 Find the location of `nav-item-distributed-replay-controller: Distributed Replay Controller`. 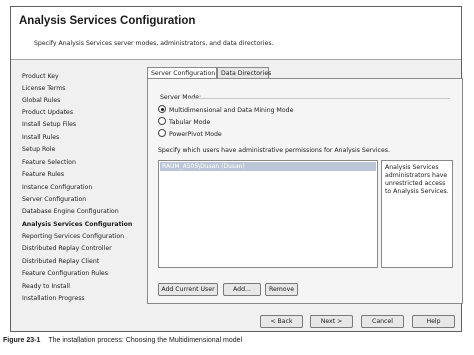

nav-item-distributed-replay-controller: Distributed Replay Controller is located at coordinates (67, 248).